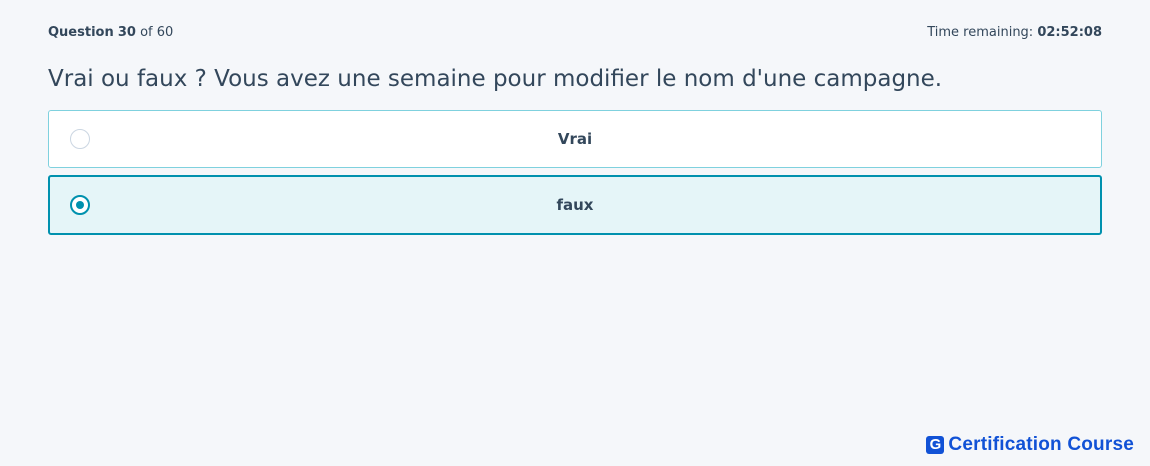 The height and width of the screenshot is (466, 1150). I want to click on answer-label: faux, so click(575, 205).